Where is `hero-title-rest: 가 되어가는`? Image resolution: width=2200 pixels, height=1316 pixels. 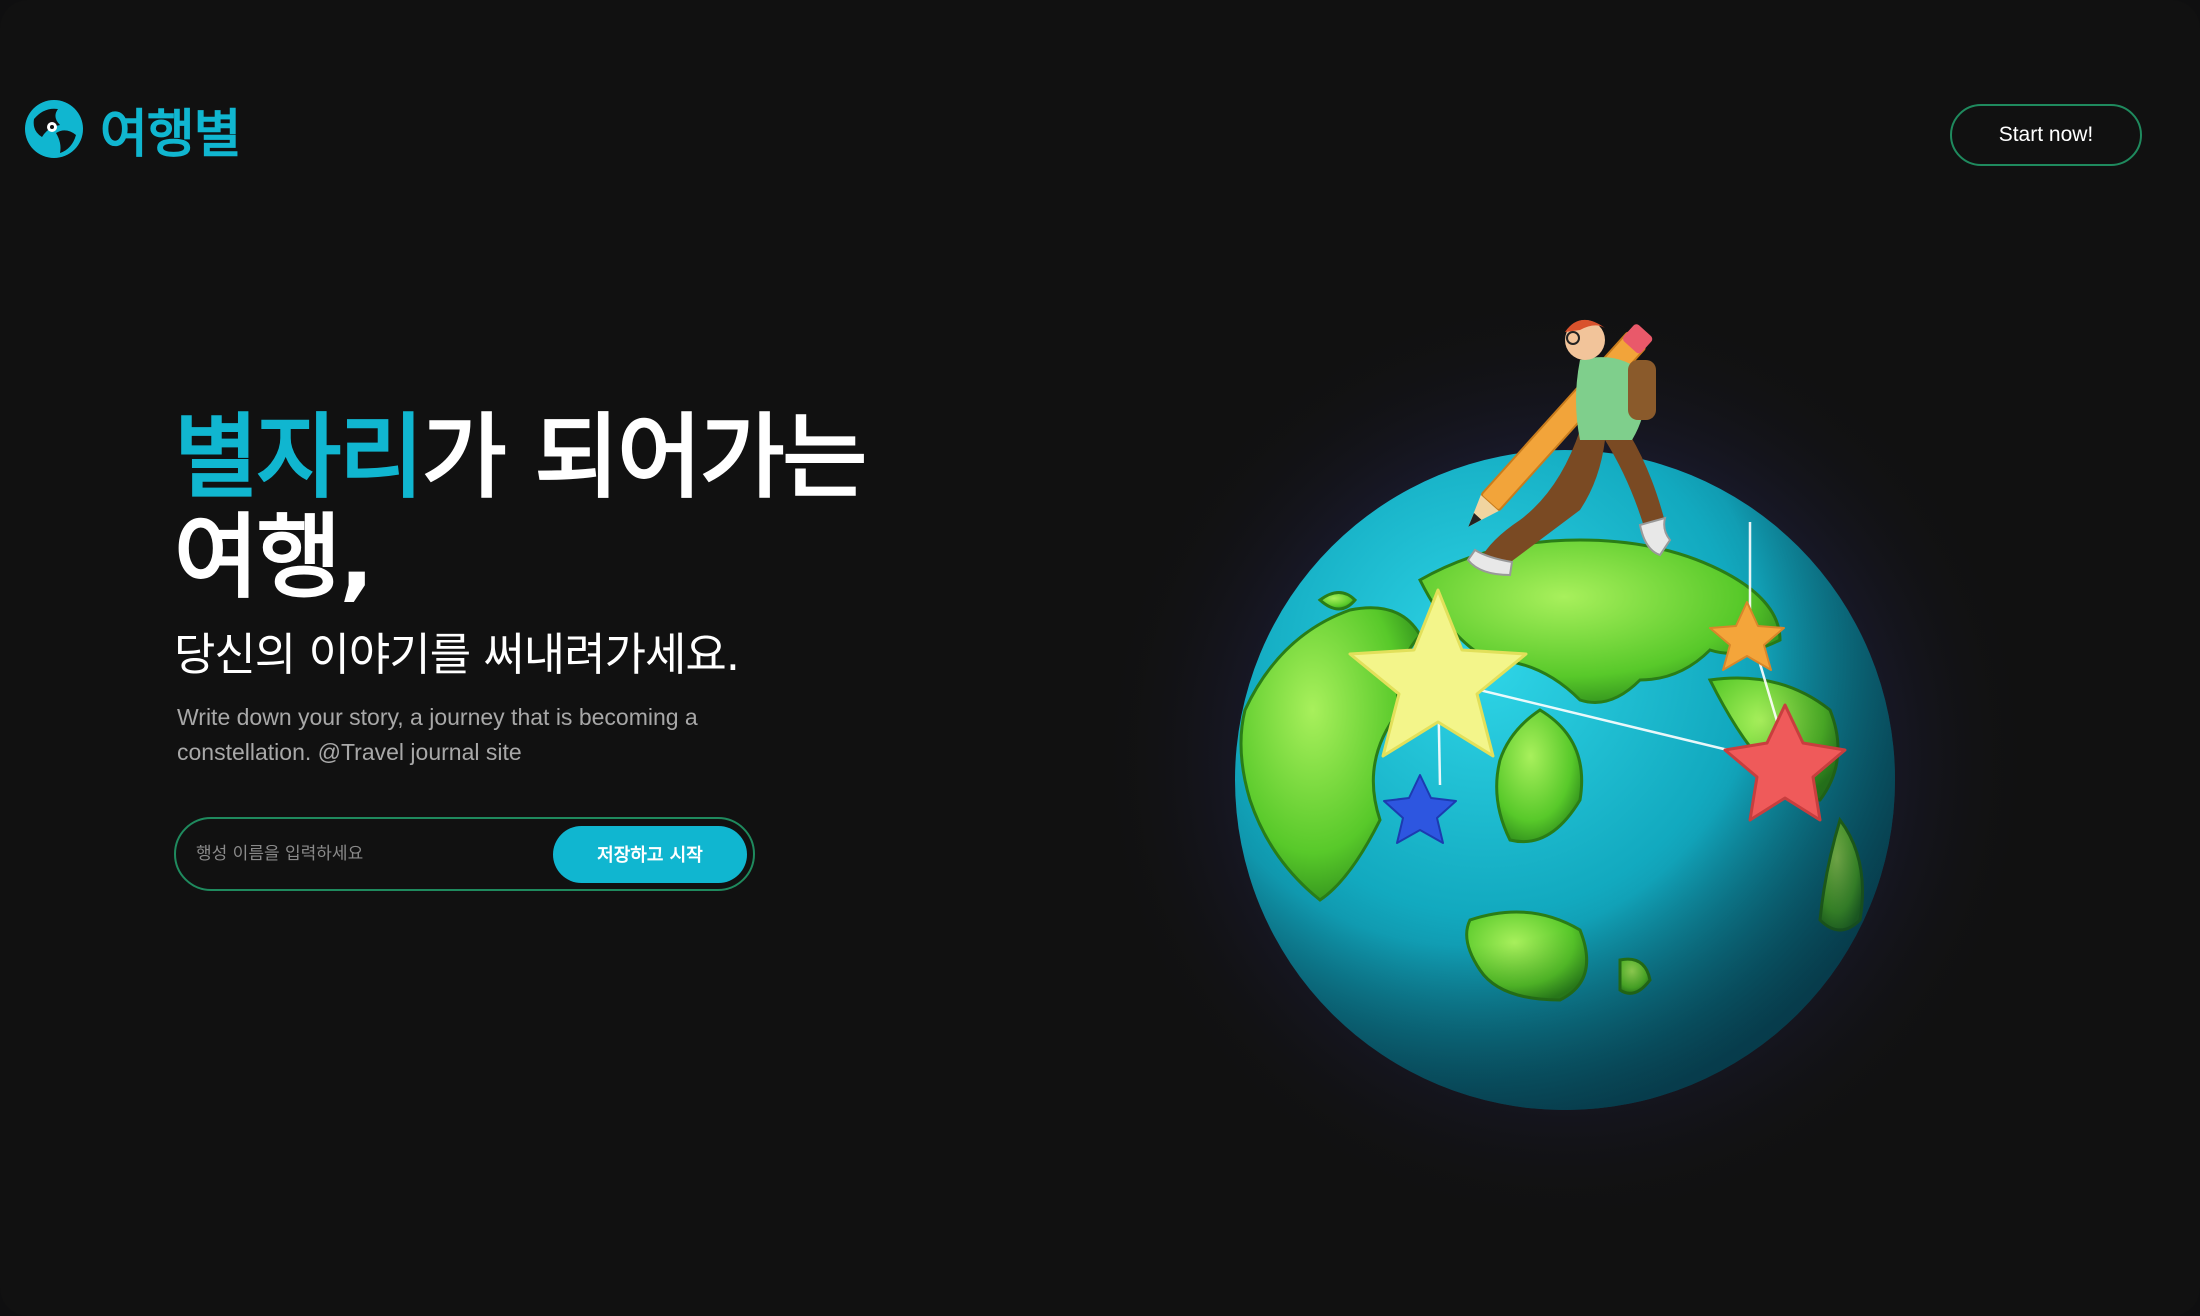 hero-title-rest: 가 되어가는 is located at coordinates (644, 457).